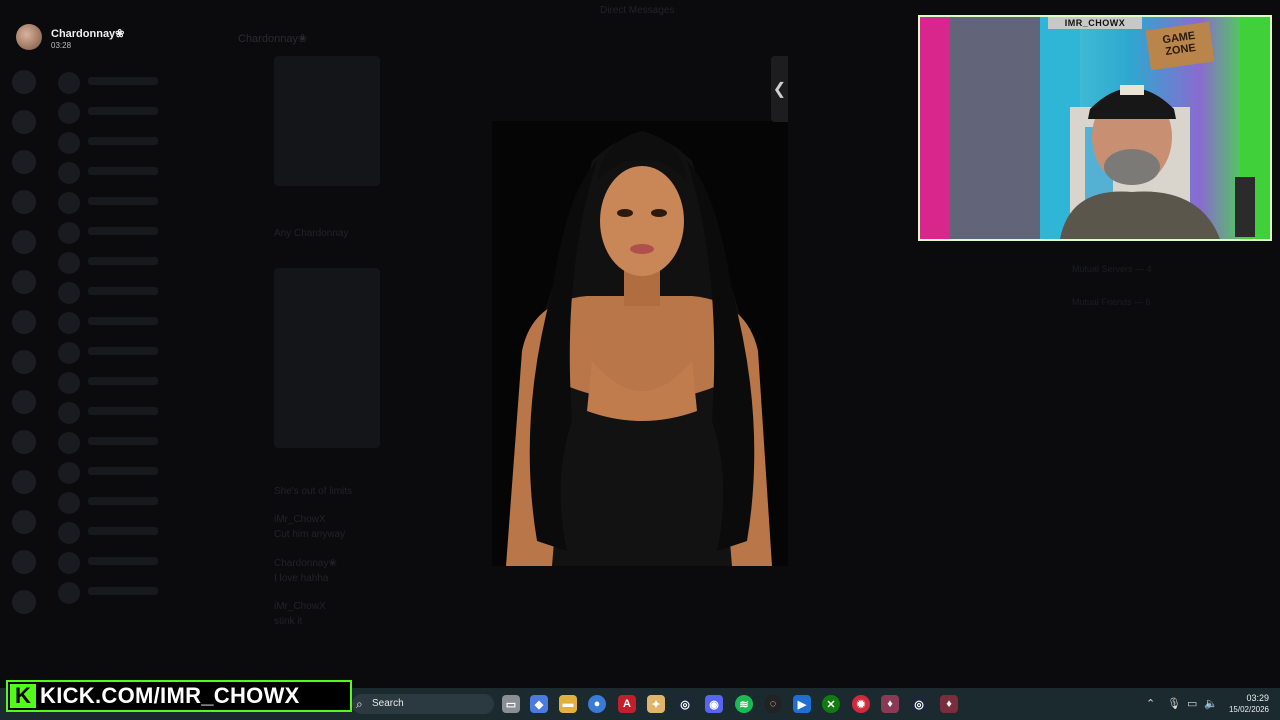 The height and width of the screenshot is (720, 1280). What do you see at coordinates (1095, 23) in the screenshot?
I see `streamer-name-label: IMR_CHOWX` at bounding box center [1095, 23].